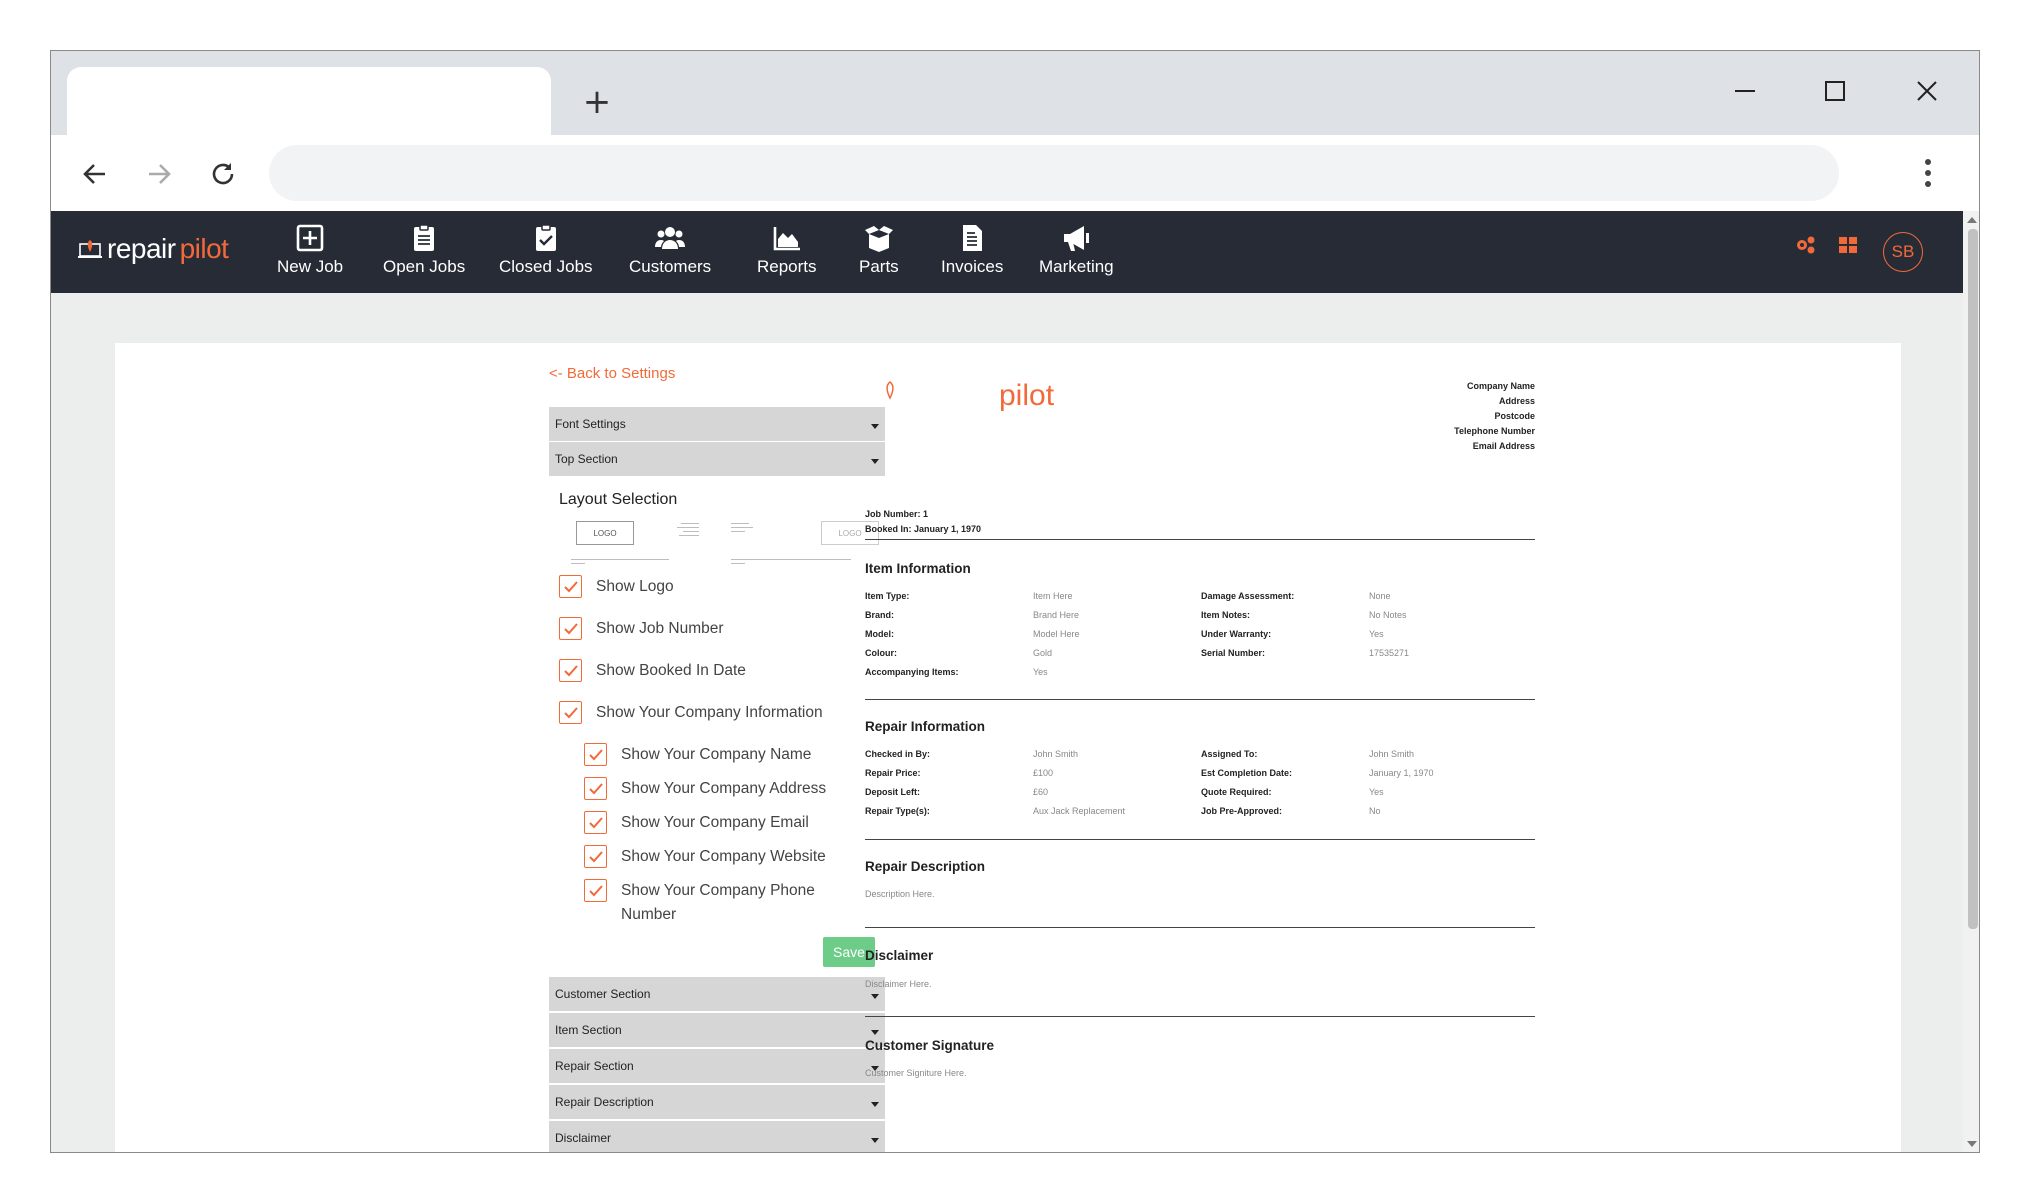  What do you see at coordinates (1745, 91) in the screenshot?
I see `minimize-button` at bounding box center [1745, 91].